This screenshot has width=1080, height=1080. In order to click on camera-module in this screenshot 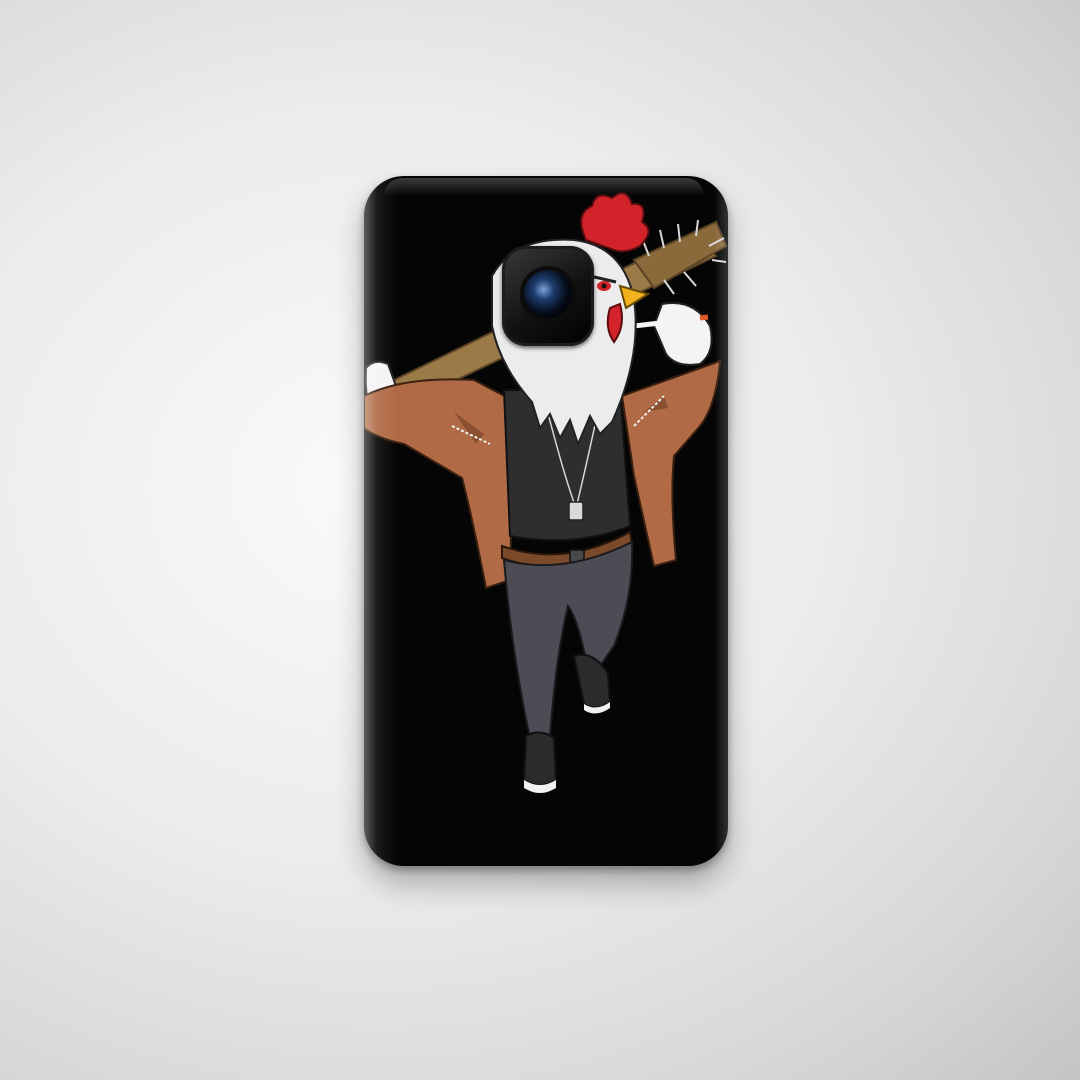, I will do `click(548, 296)`.